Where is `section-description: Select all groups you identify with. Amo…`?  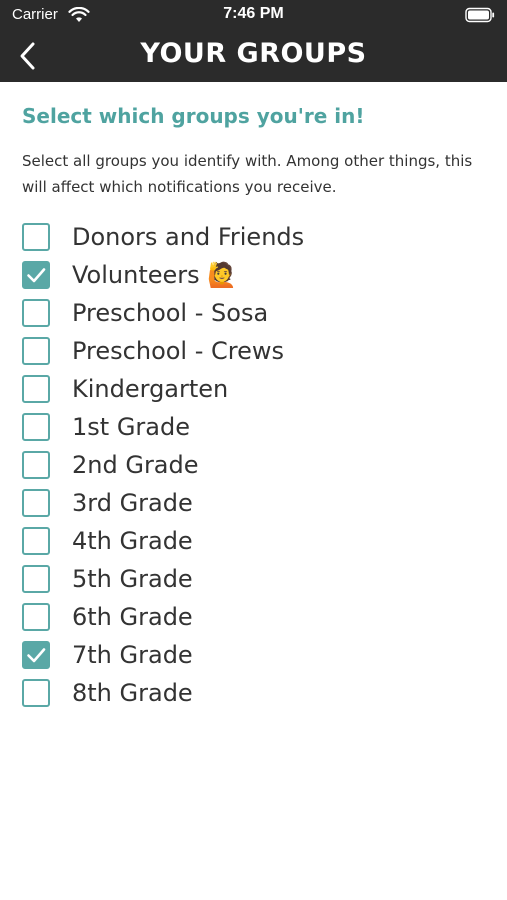 section-description: Select all groups you identify with. Amo… is located at coordinates (247, 174).